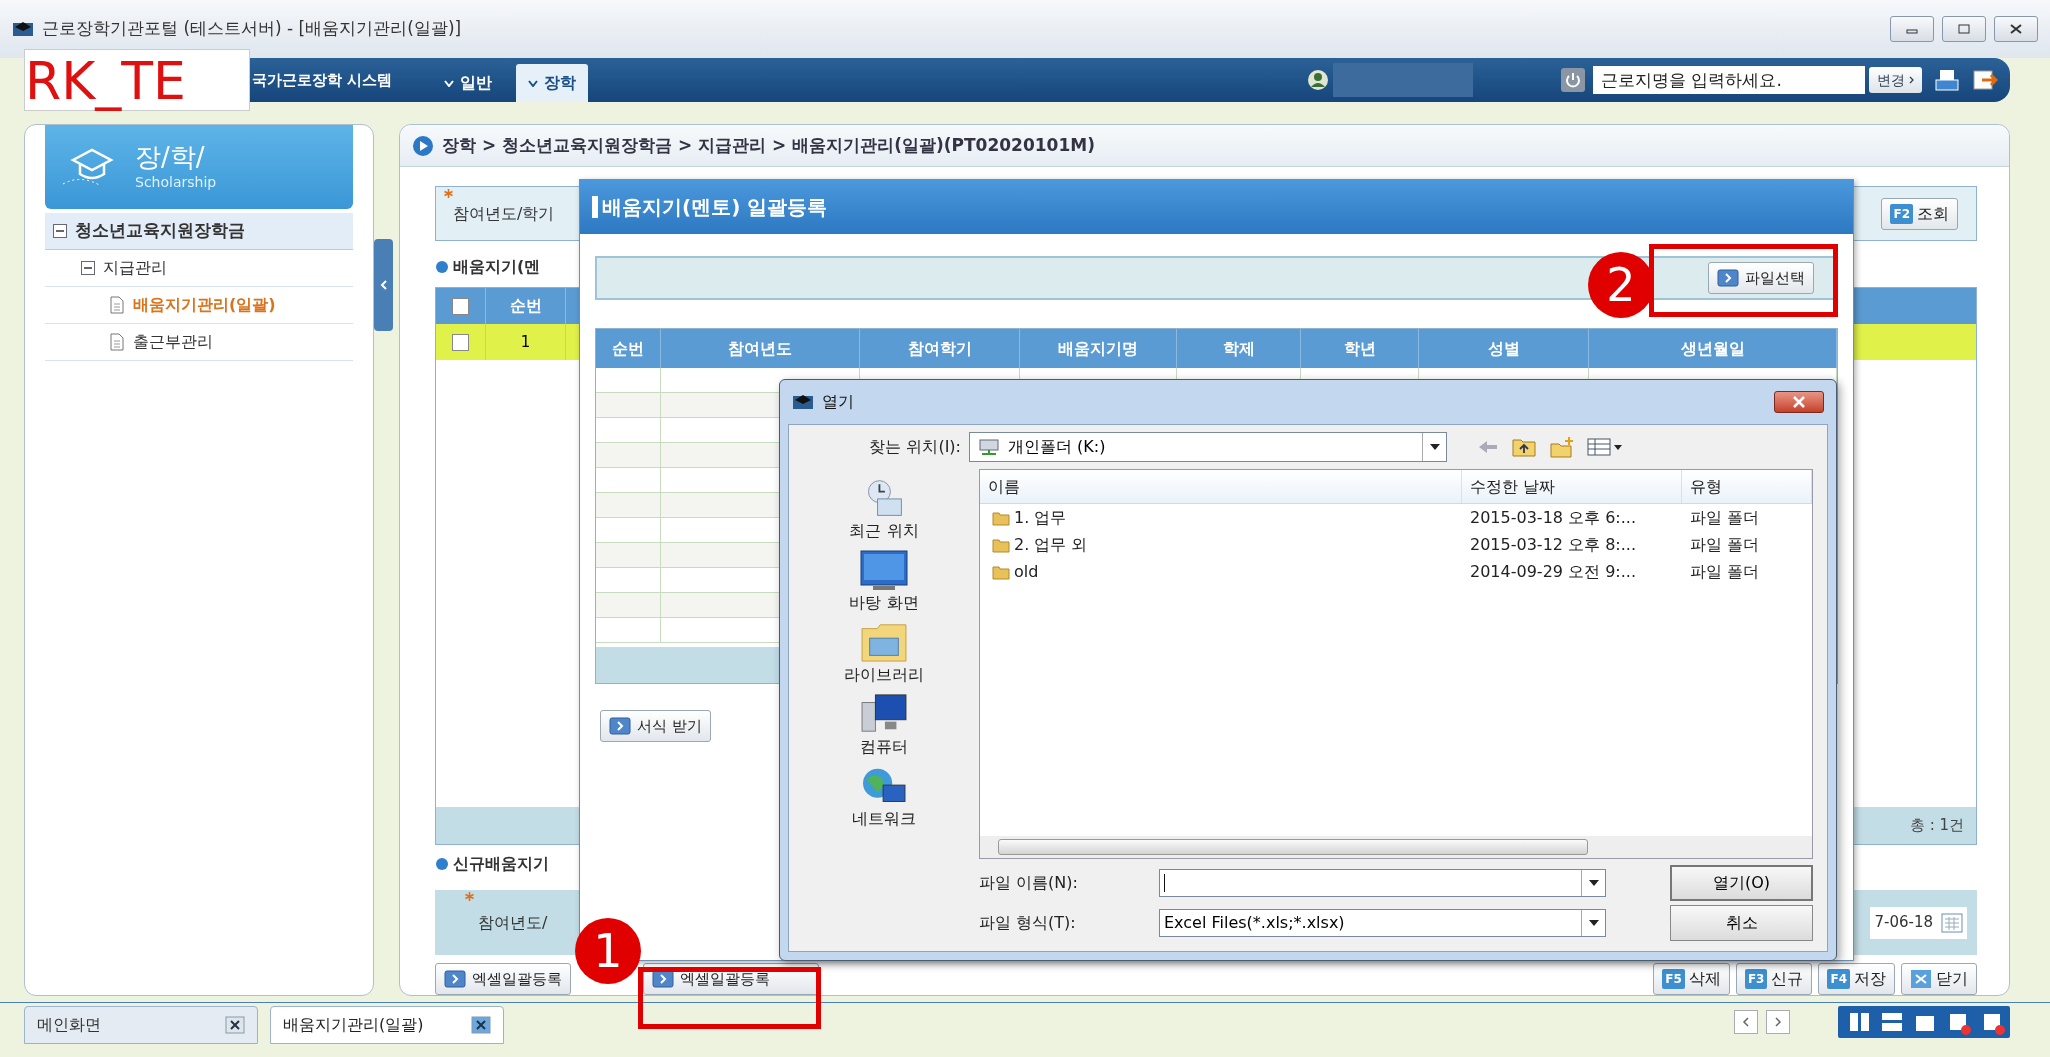 This screenshot has height=1057, width=2050. I want to click on tree-item: 출근부관리, so click(199, 342).